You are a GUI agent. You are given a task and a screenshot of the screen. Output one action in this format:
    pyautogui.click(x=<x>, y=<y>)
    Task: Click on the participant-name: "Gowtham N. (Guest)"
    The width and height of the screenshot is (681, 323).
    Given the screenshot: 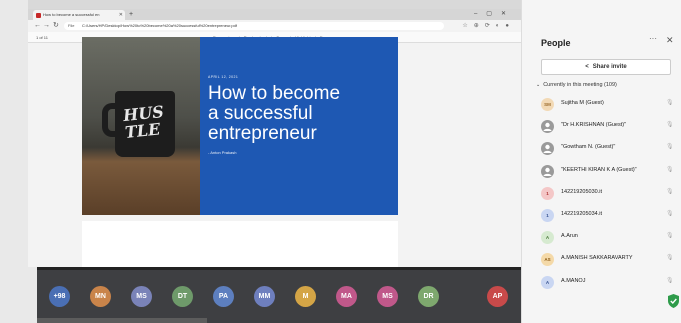 What is the action you would take?
    pyautogui.click(x=588, y=147)
    